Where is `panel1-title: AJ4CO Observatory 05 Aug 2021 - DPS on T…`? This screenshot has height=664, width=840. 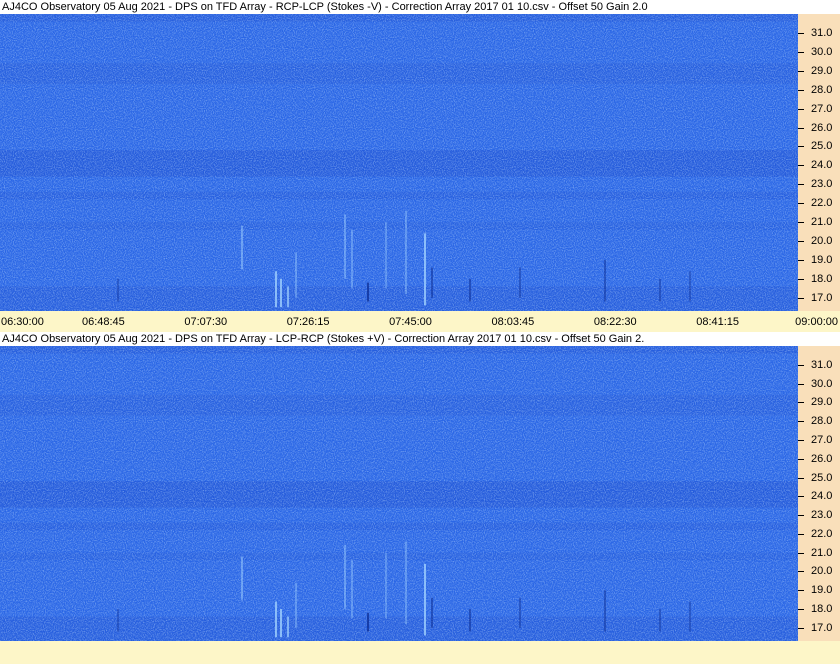 panel1-title: AJ4CO Observatory 05 Aug 2021 - DPS on T… is located at coordinates (420, 7).